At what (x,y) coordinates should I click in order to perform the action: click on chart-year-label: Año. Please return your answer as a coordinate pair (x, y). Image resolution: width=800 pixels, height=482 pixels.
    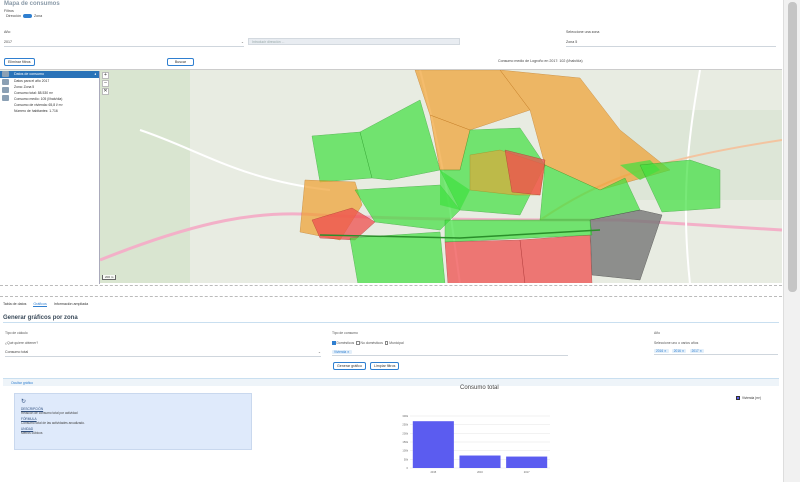
    Looking at the image, I should click on (657, 333).